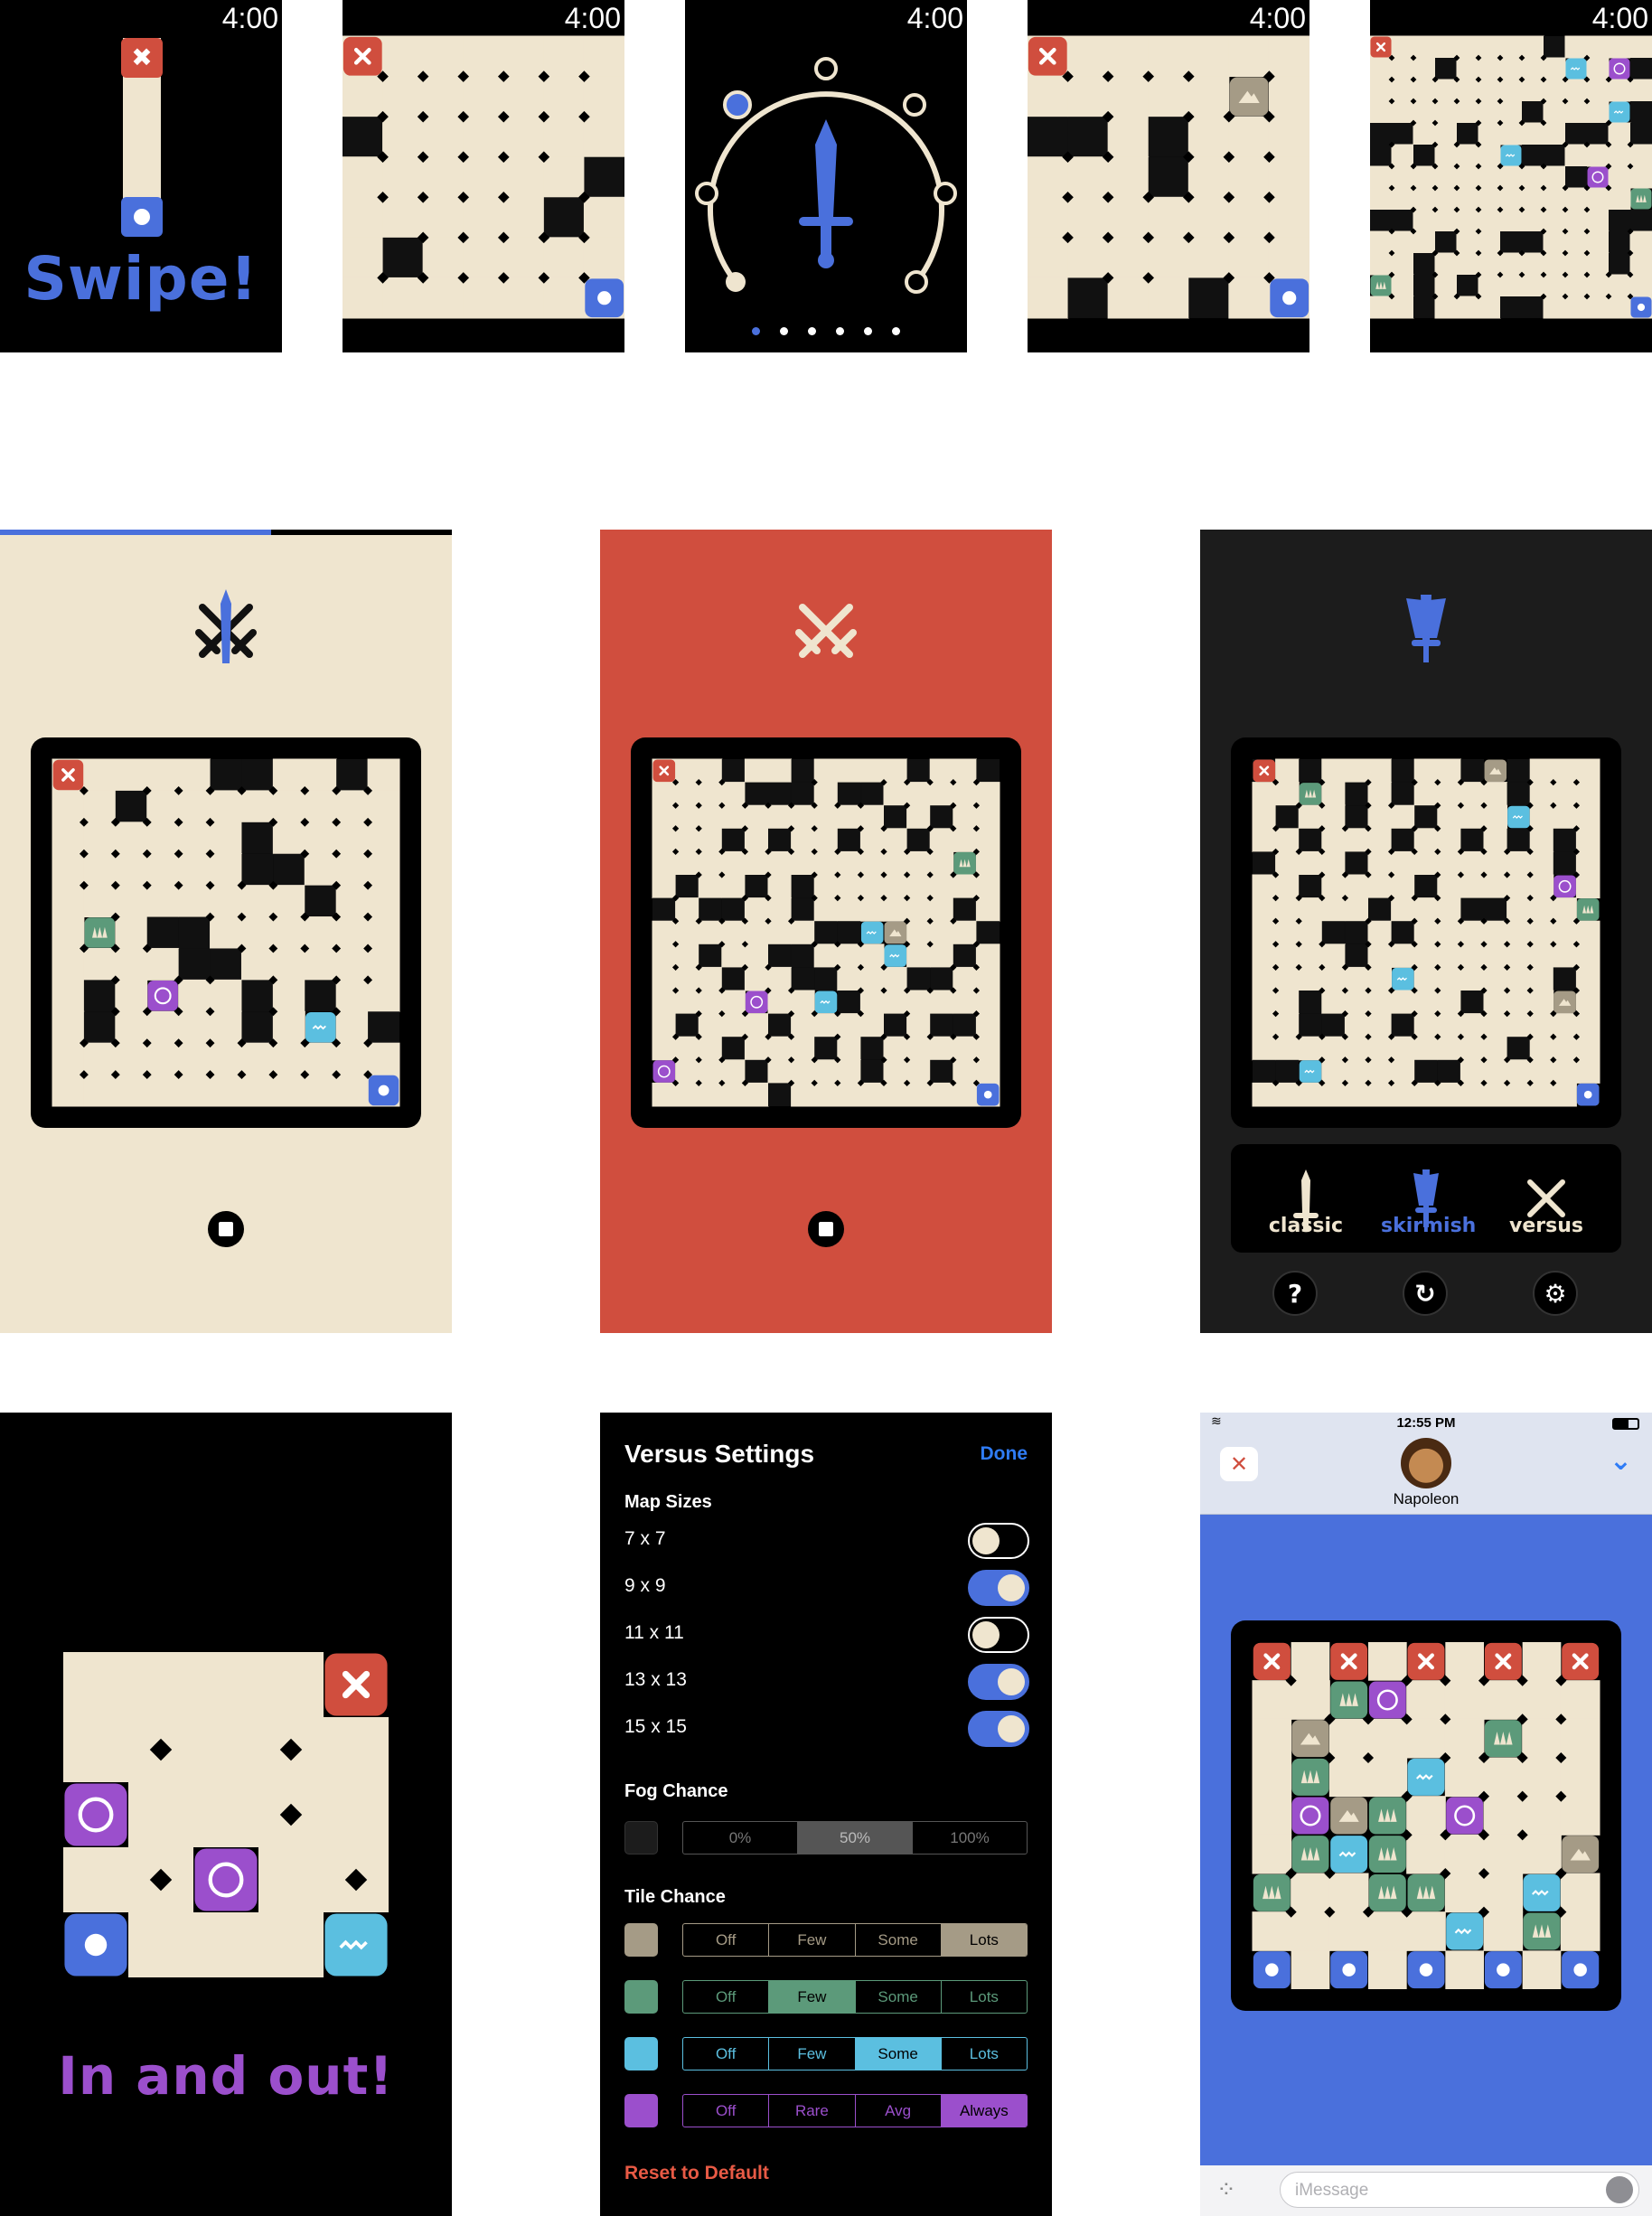 Image resolution: width=1652 pixels, height=2216 pixels. What do you see at coordinates (1511, 176) in the screenshot?
I see `watch-board-large` at bounding box center [1511, 176].